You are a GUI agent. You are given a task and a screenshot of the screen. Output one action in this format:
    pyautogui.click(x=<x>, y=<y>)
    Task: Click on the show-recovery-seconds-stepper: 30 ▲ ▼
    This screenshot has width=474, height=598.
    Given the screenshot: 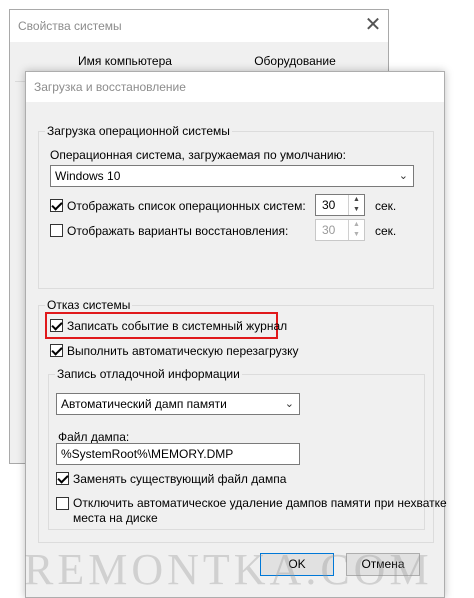 What is the action you would take?
    pyautogui.click(x=340, y=230)
    